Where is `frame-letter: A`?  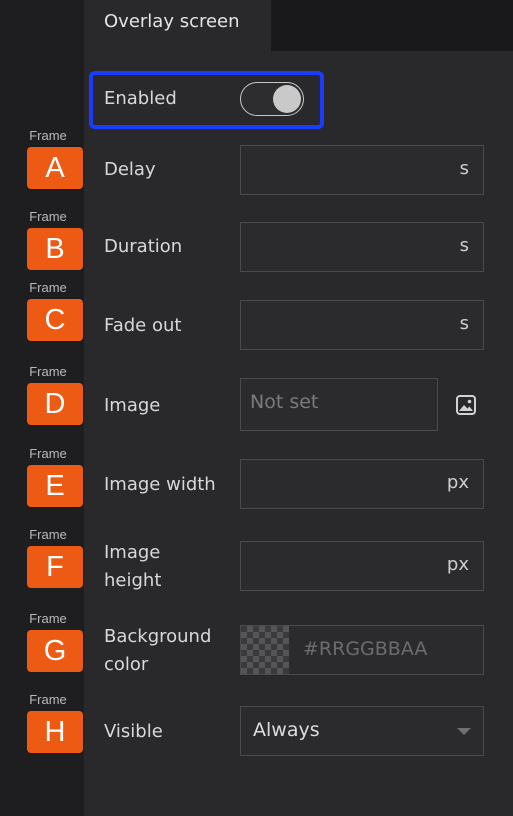 frame-letter: A is located at coordinates (55, 168).